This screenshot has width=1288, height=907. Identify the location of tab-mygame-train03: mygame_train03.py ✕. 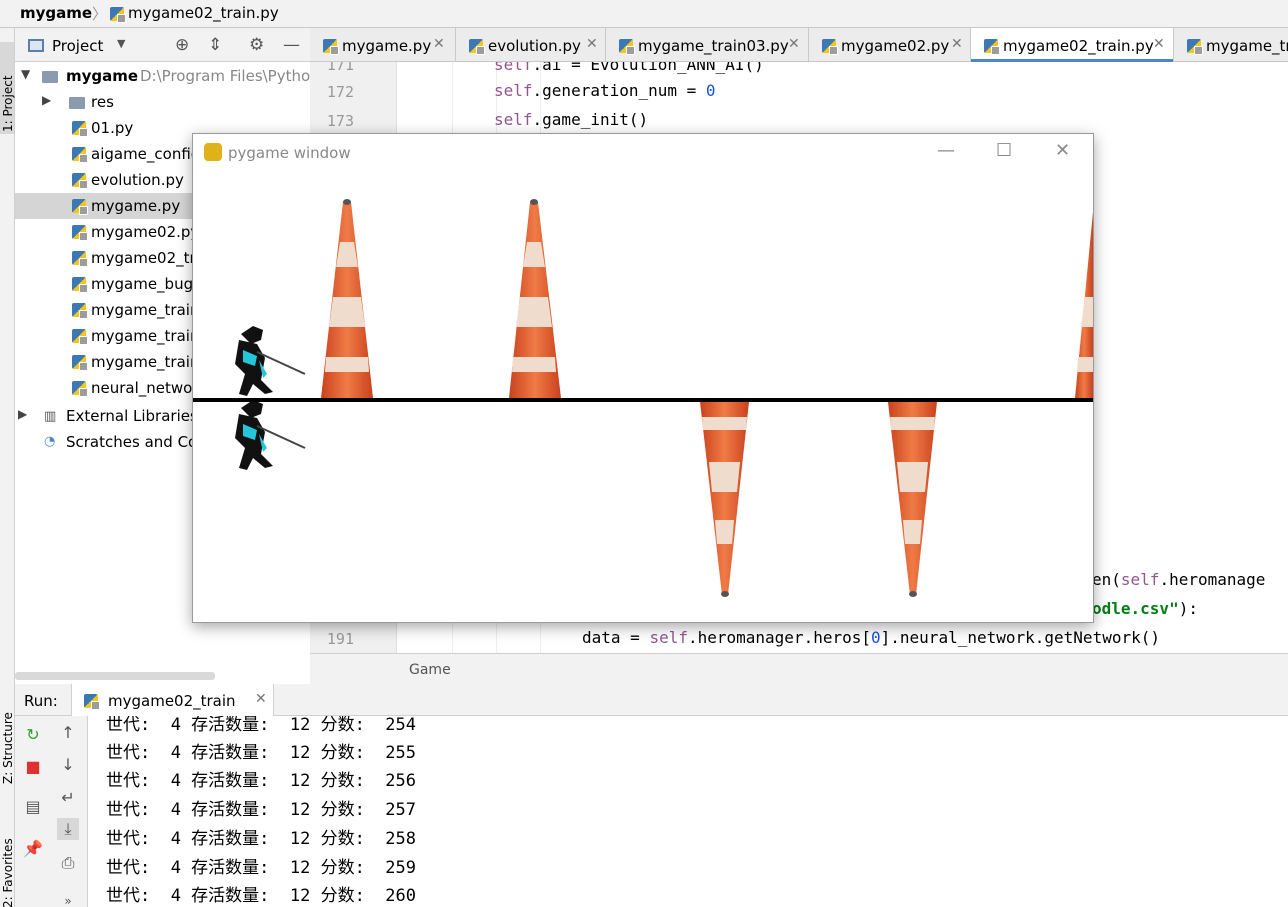
(707, 45).